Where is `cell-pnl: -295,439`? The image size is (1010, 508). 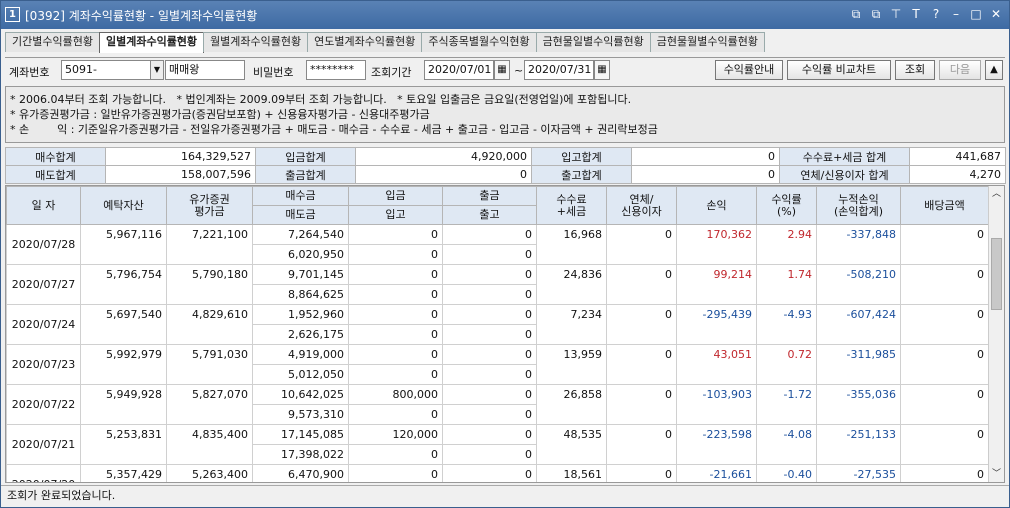
cell-pnl: -295,439 is located at coordinates (716, 324).